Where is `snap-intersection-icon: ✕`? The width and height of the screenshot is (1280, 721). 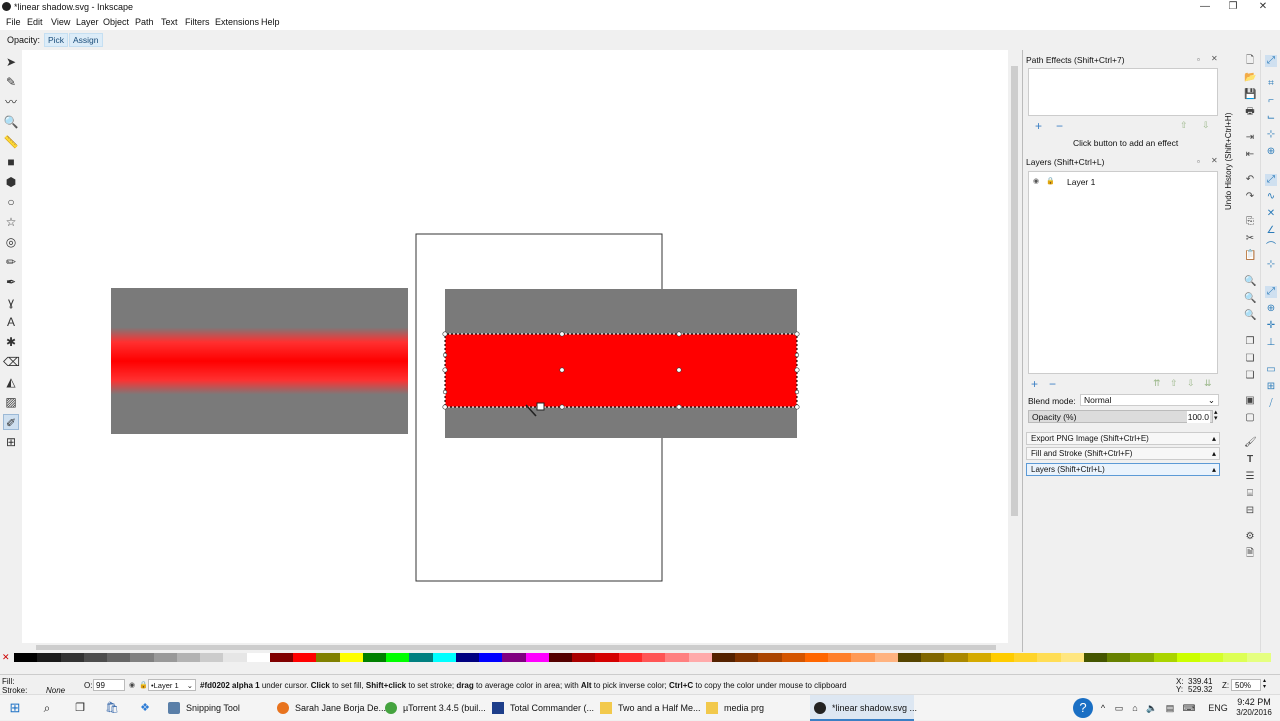 snap-intersection-icon: ✕ is located at coordinates (1271, 214).